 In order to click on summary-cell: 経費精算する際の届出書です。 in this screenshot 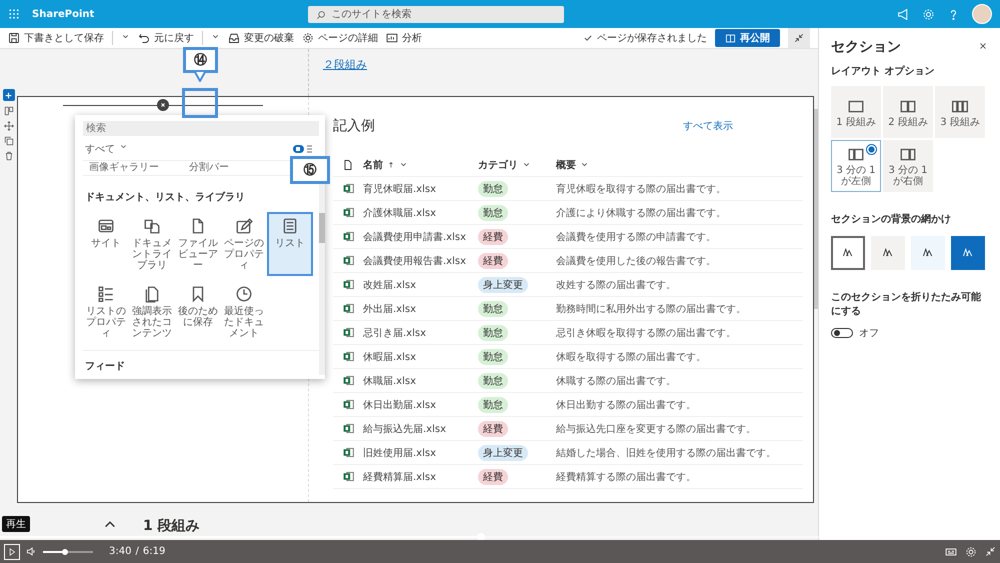, I will do `click(679, 477)`.